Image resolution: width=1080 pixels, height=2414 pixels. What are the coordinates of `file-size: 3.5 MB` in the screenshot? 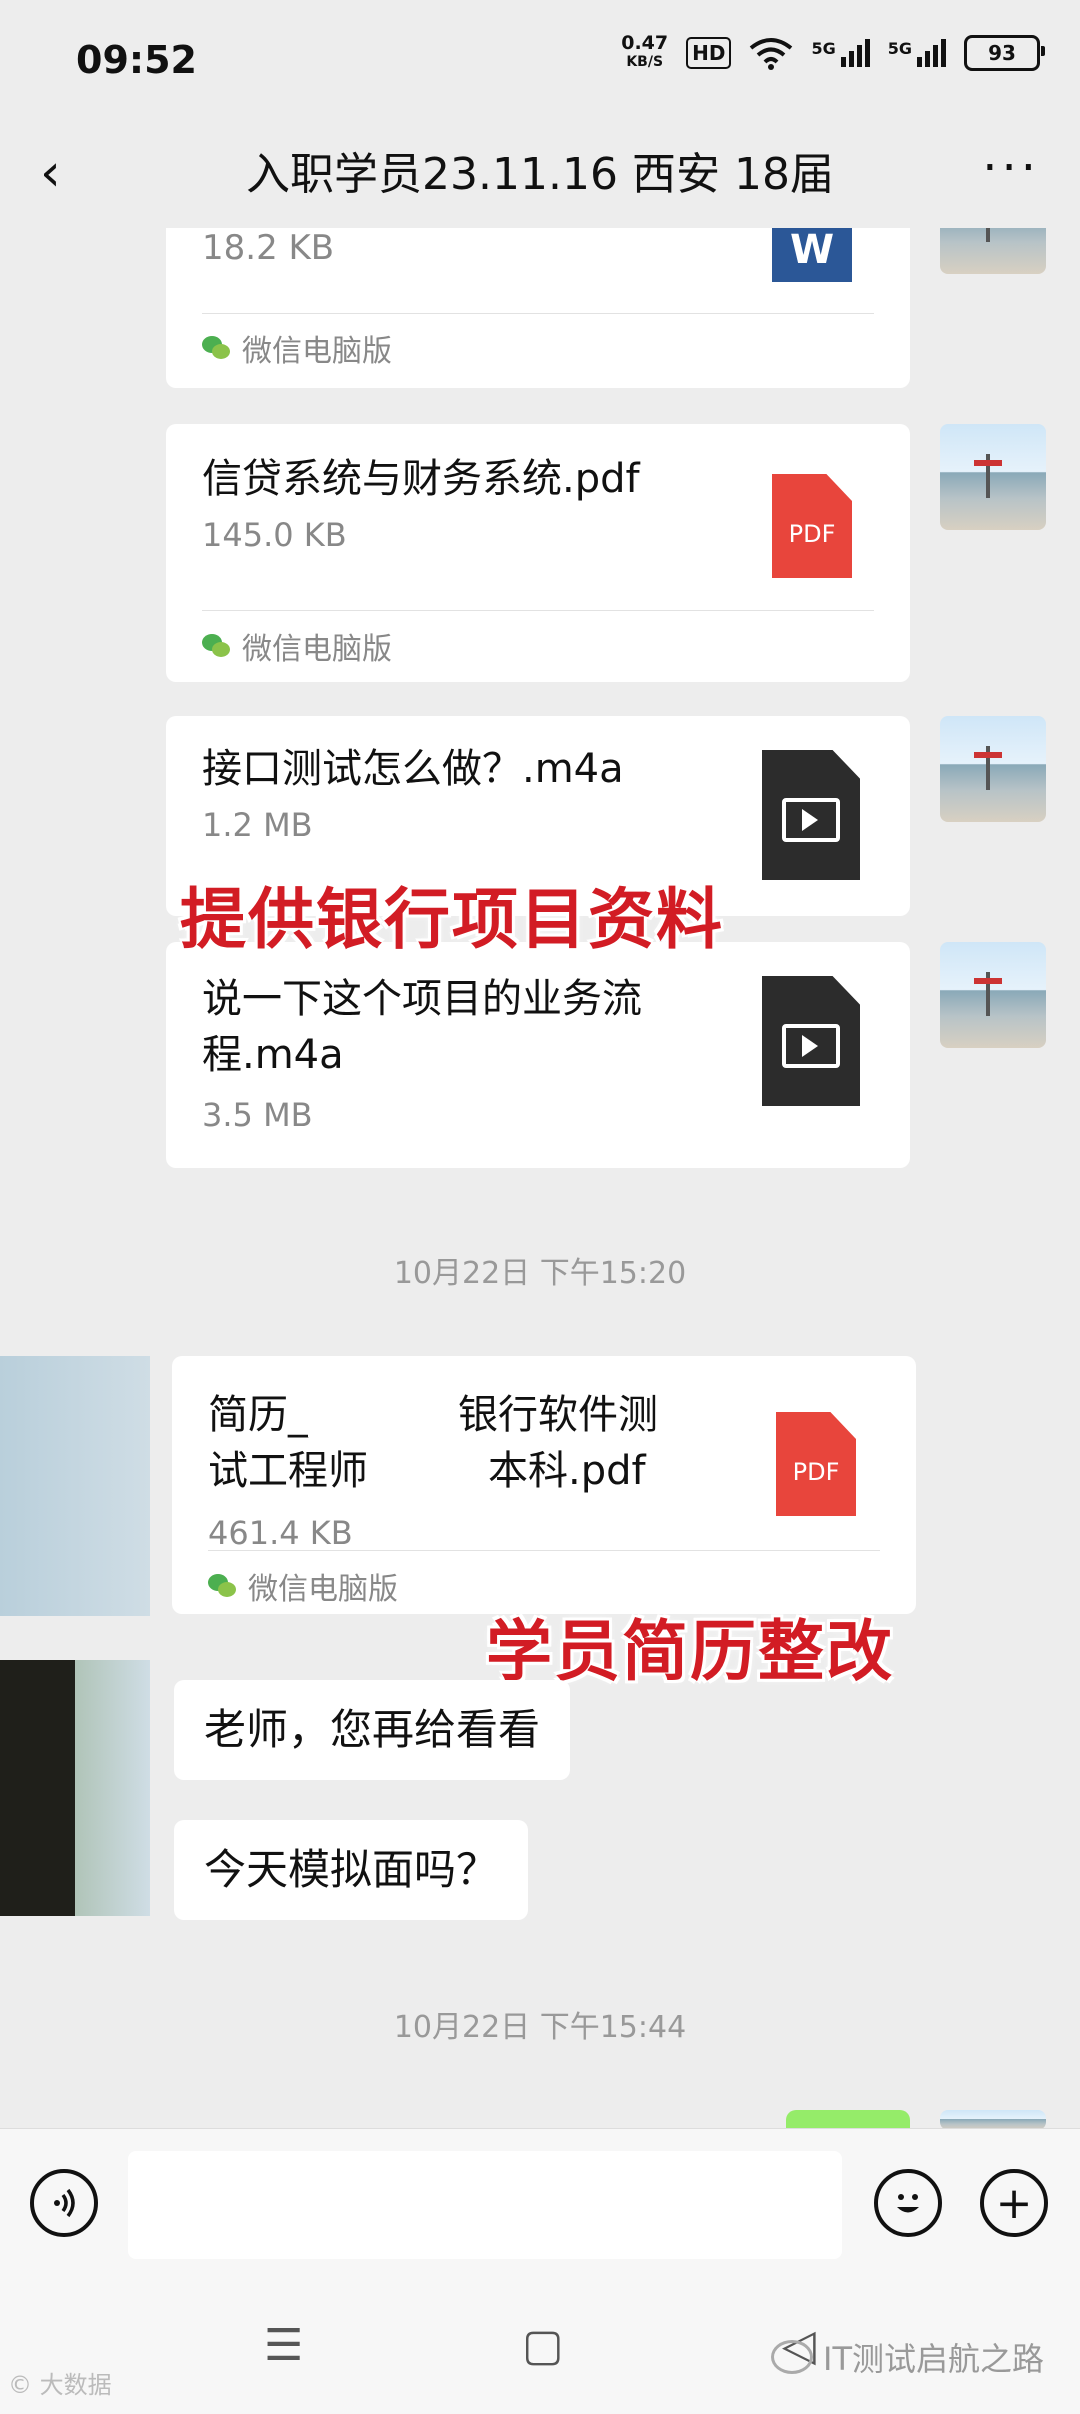 It's located at (257, 1115).